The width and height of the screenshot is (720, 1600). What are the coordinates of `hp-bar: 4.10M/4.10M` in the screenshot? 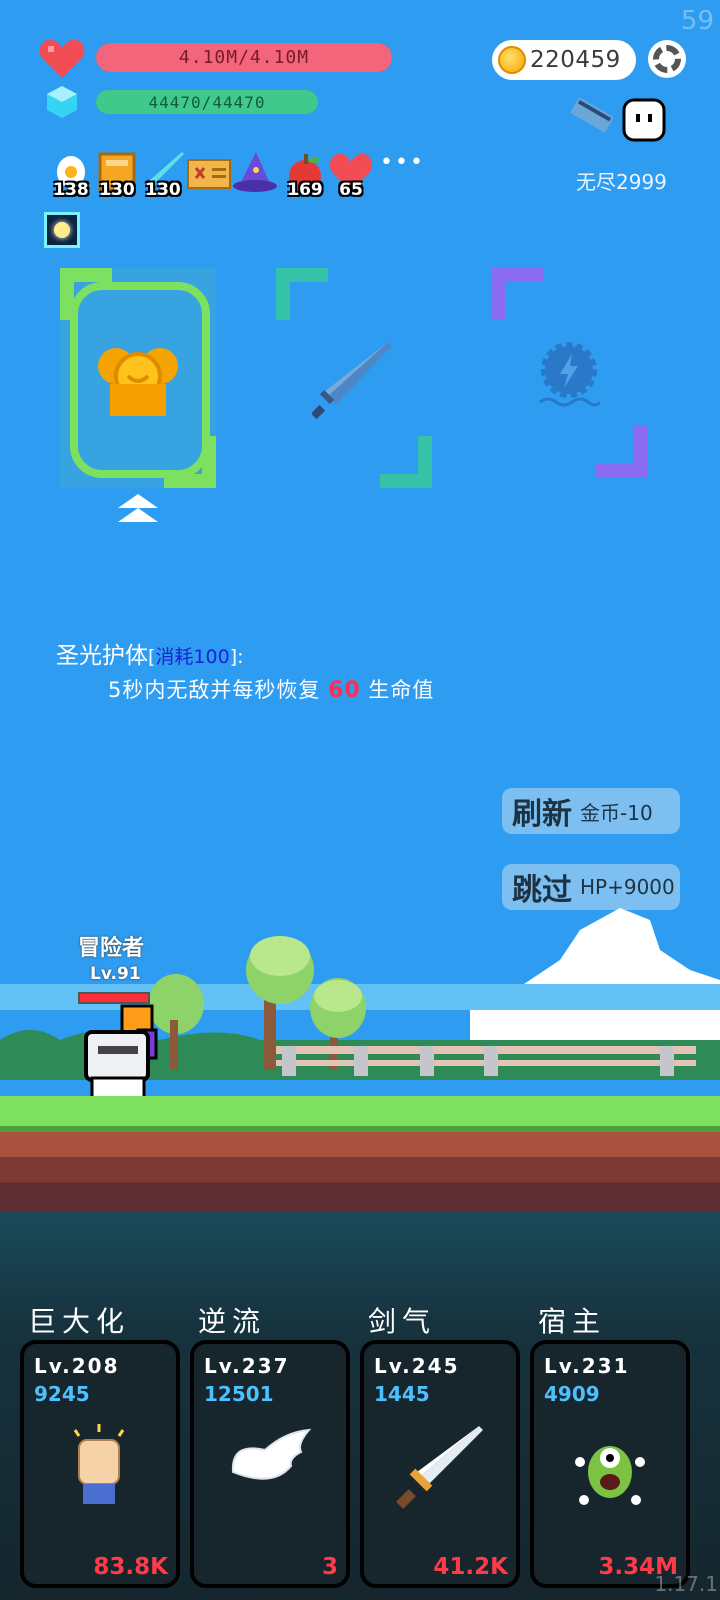 It's located at (244, 57).